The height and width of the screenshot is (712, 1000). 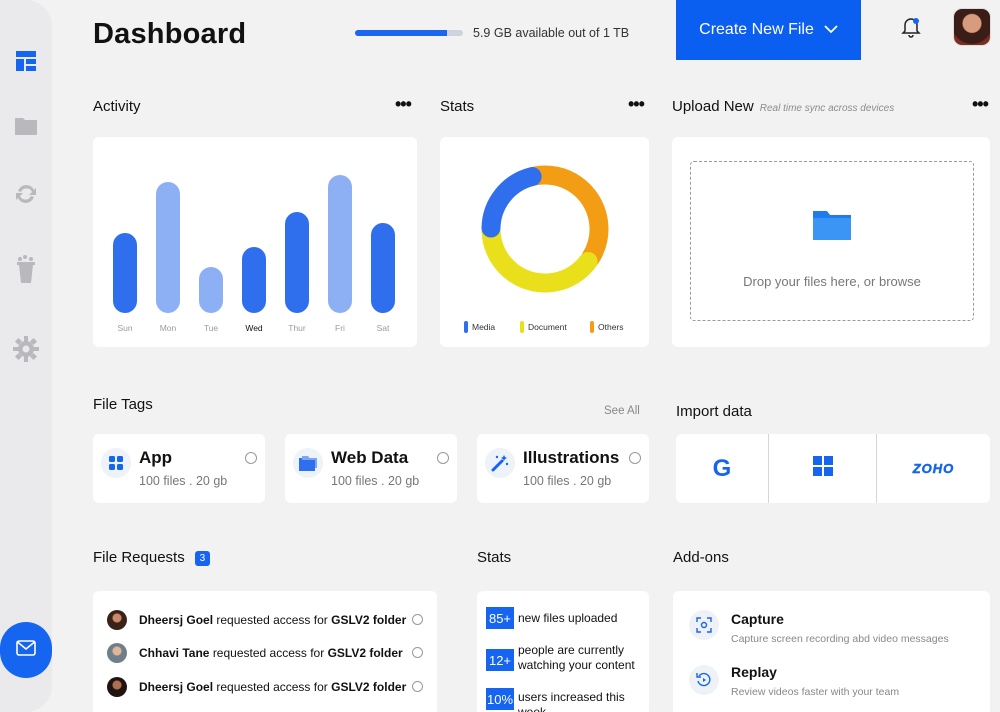 What do you see at coordinates (622, 411) in the screenshot?
I see `see-all-link: See All` at bounding box center [622, 411].